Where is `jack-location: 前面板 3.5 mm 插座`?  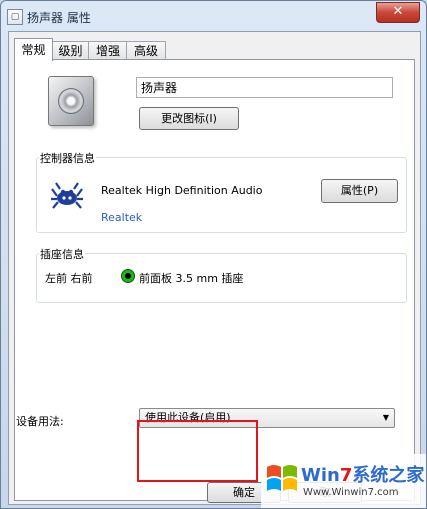
jack-location: 前面板 3.5 mm 插座 is located at coordinates (191, 278).